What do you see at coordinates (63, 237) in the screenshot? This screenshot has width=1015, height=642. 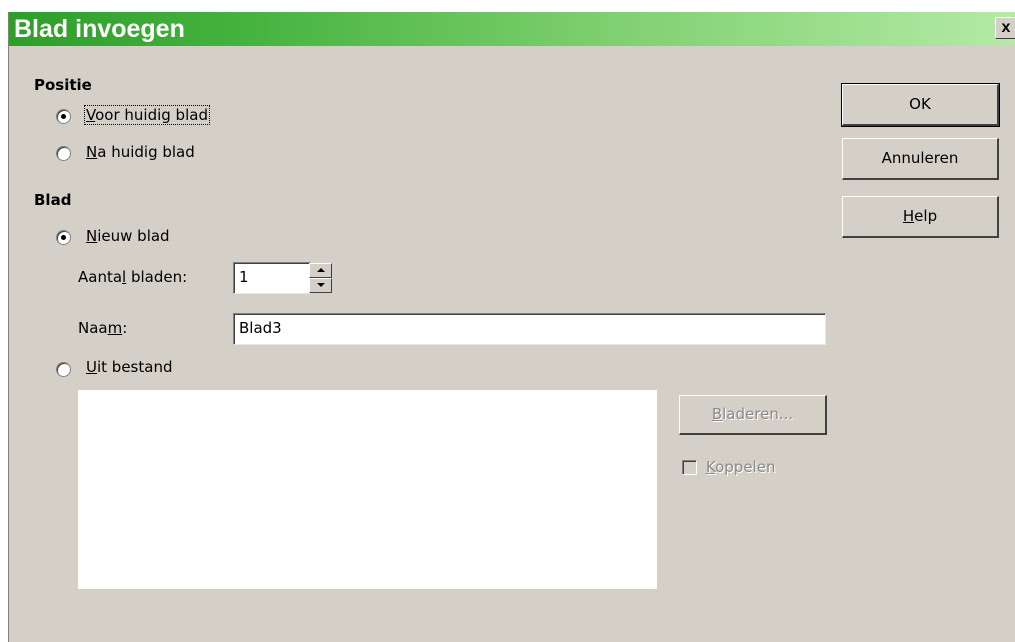 I see `radio-new-sheet-indicator` at bounding box center [63, 237].